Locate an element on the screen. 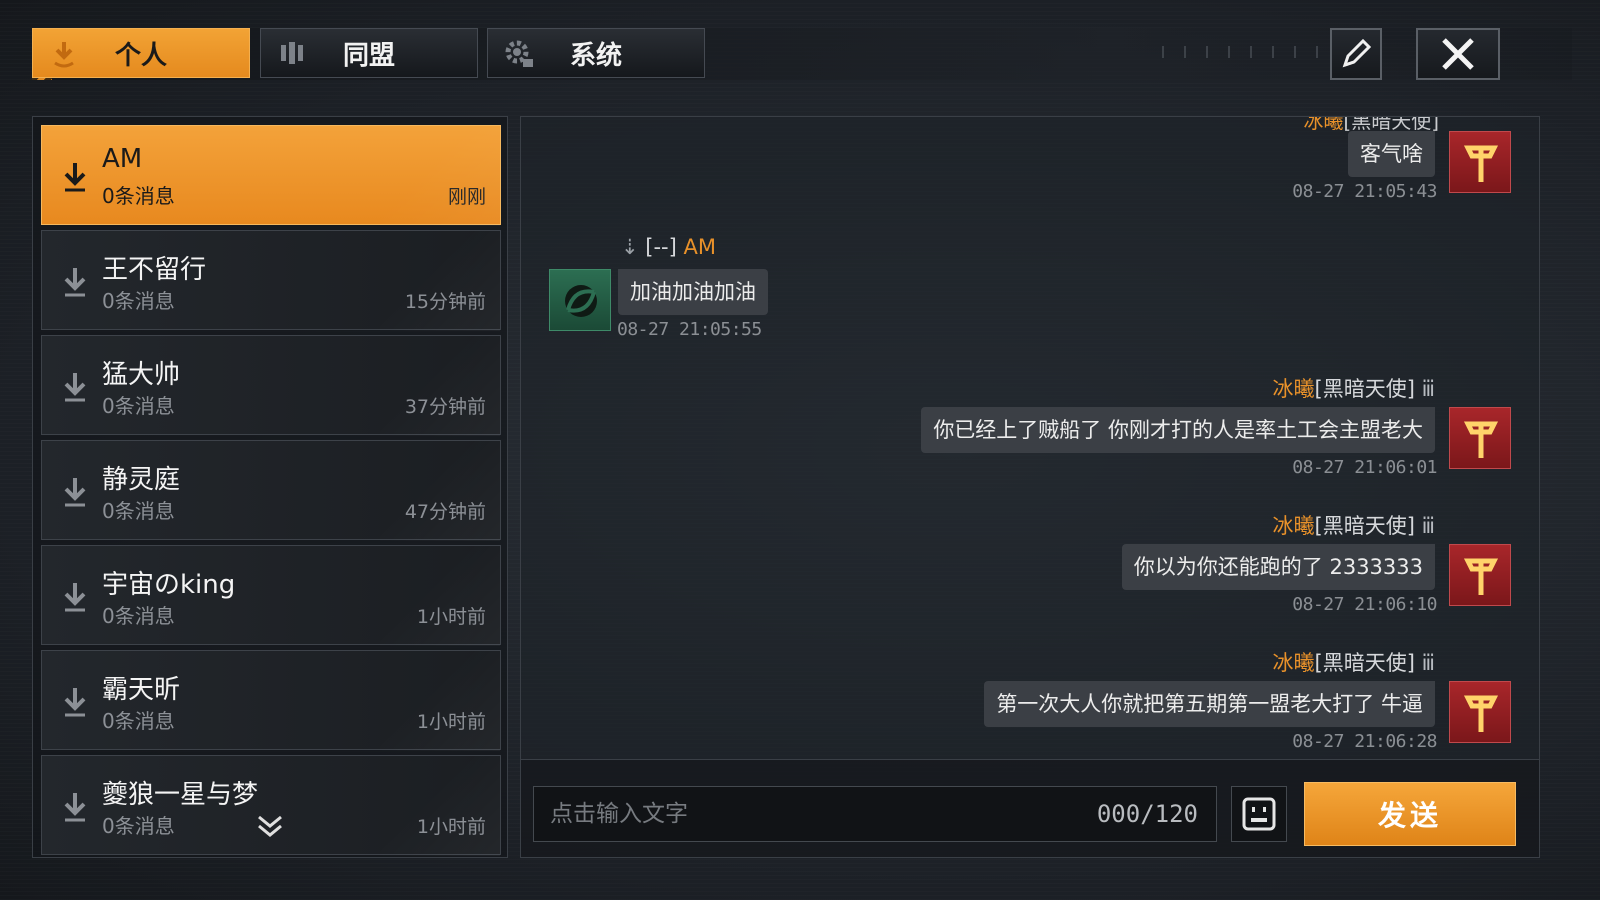 The width and height of the screenshot is (1600, 900). tab-system: 系统 is located at coordinates (596, 53).